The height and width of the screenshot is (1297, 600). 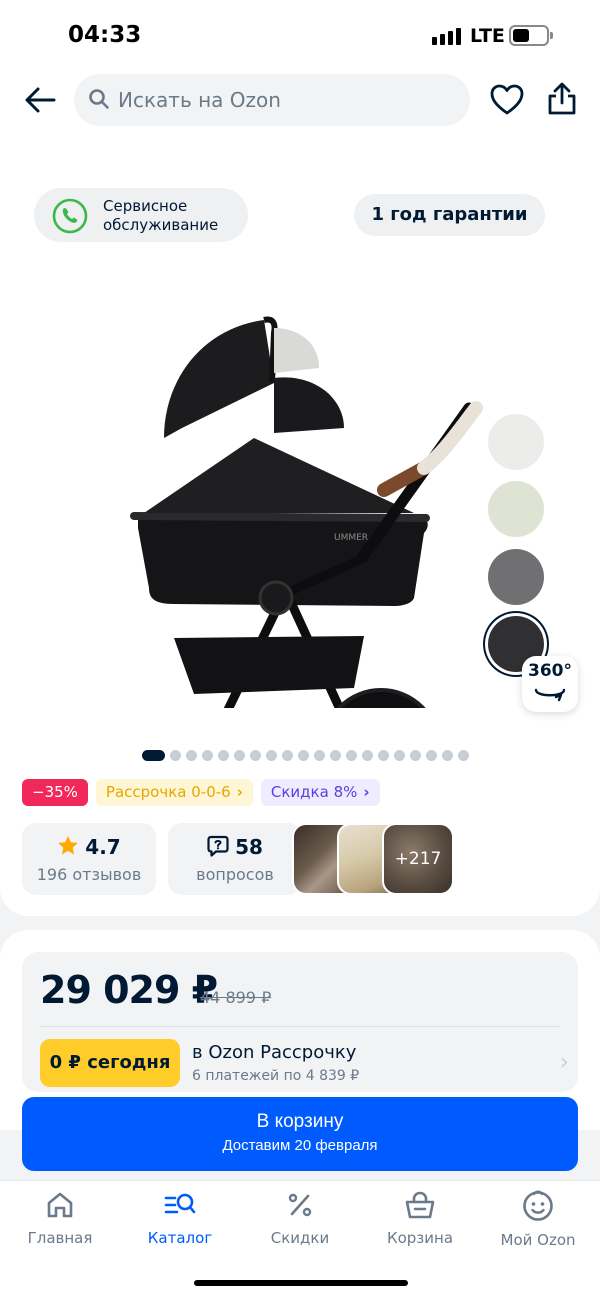 I want to click on status-time: 04:33, so click(x=105, y=35).